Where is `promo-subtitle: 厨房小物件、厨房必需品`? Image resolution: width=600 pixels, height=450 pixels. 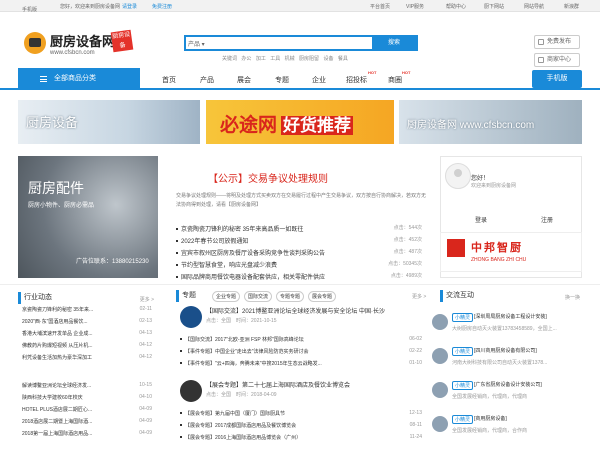 promo-subtitle: 厨房小物件、厨房必需品 is located at coordinates (61, 206).